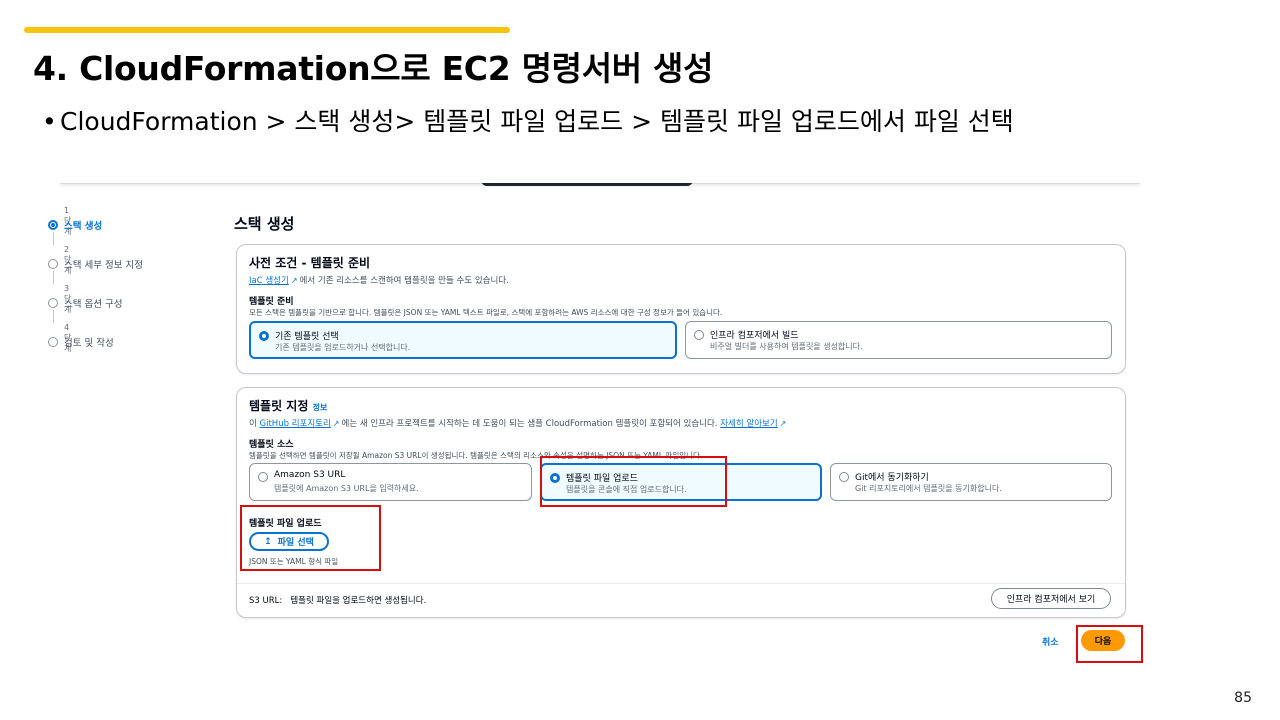 Image resolution: width=1280 pixels, height=720 pixels. Describe the element at coordinates (103, 265) in the screenshot. I see `step-name: 스택 세부 정보 지정` at that location.